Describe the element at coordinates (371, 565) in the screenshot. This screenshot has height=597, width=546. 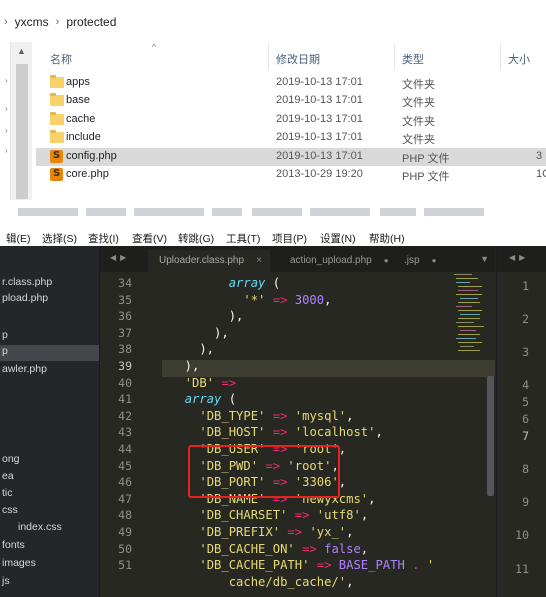
I see `code-token: BASE_PATH` at that location.